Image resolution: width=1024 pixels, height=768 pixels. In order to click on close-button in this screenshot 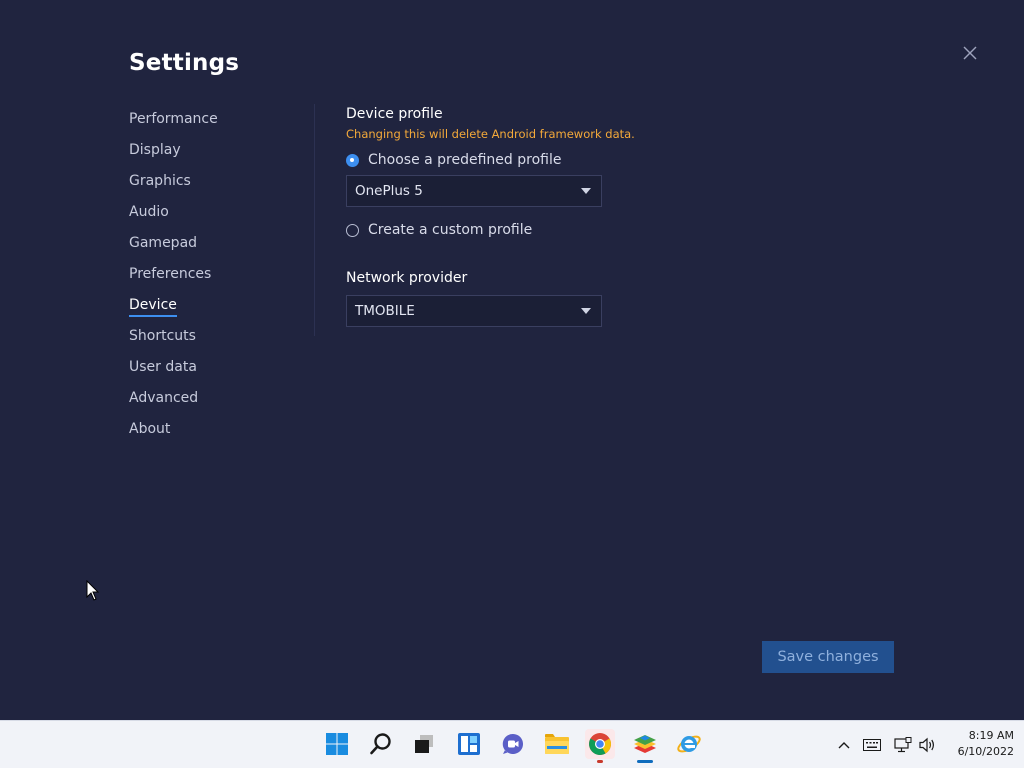, I will do `click(970, 53)`.